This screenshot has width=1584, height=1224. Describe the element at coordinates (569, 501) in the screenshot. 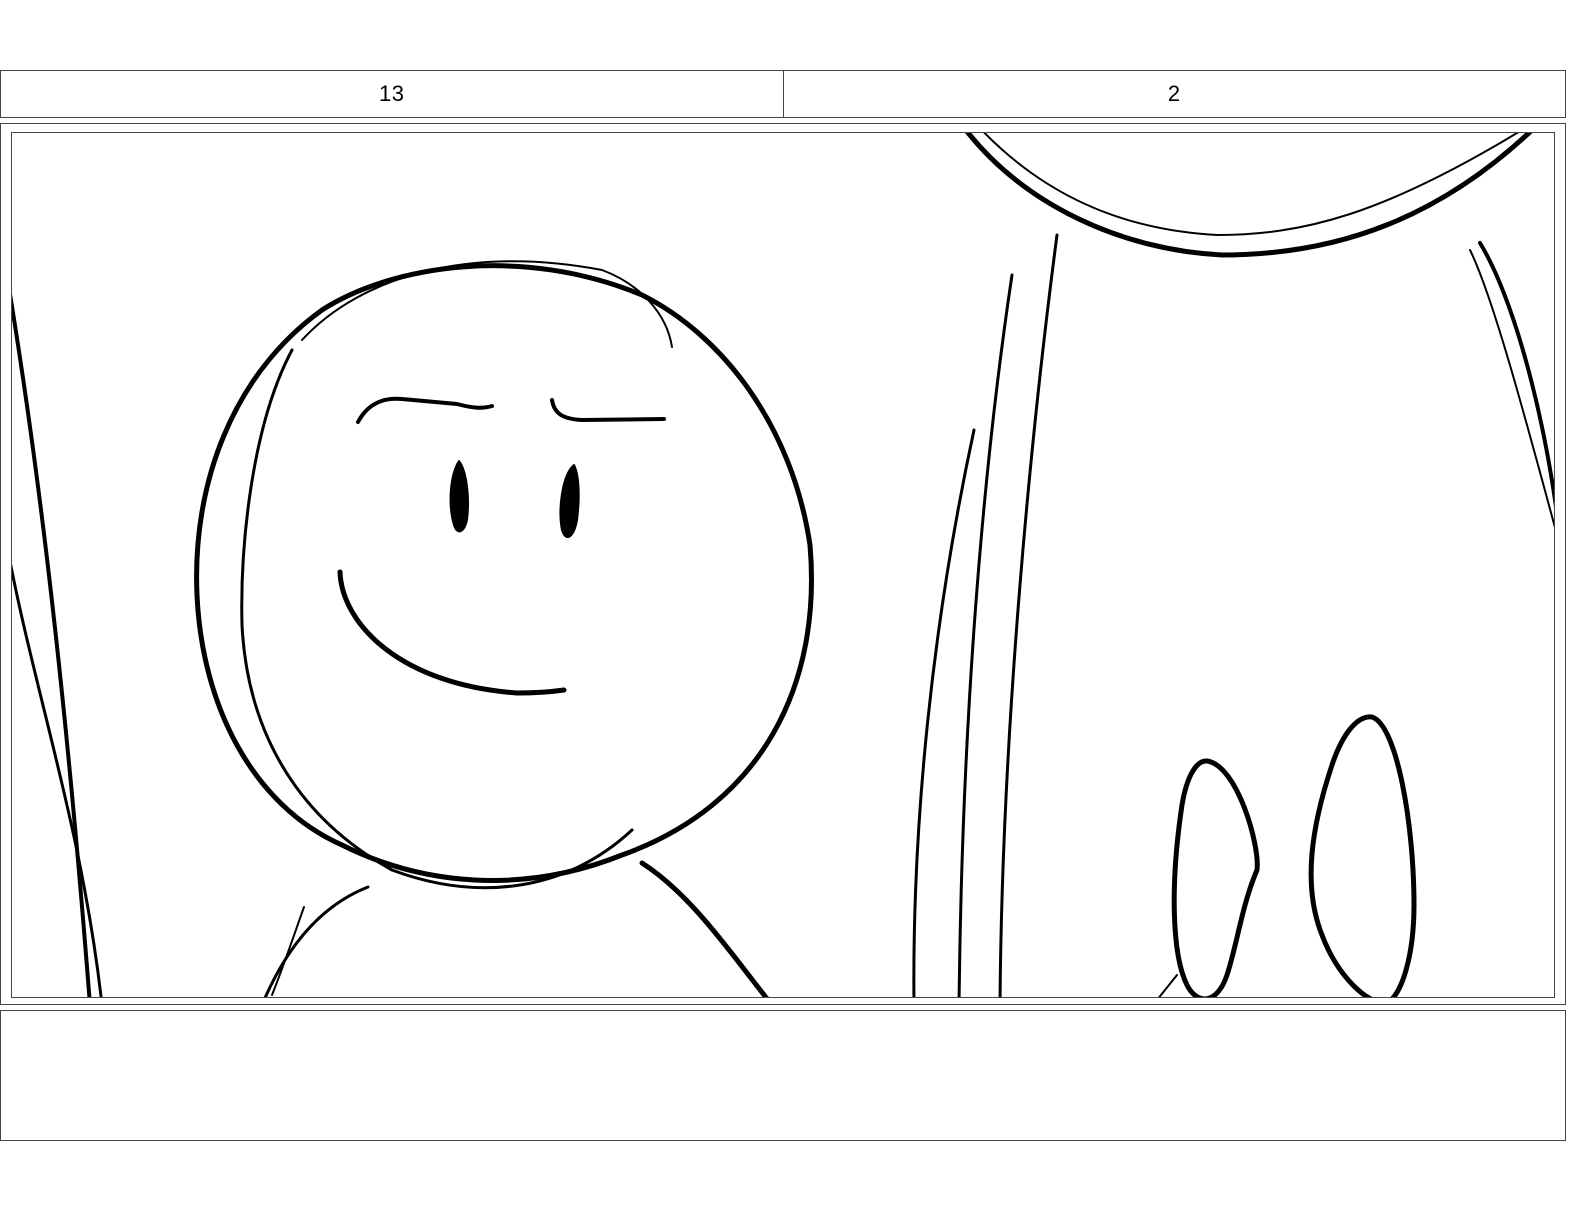

I see `right-eye` at that location.